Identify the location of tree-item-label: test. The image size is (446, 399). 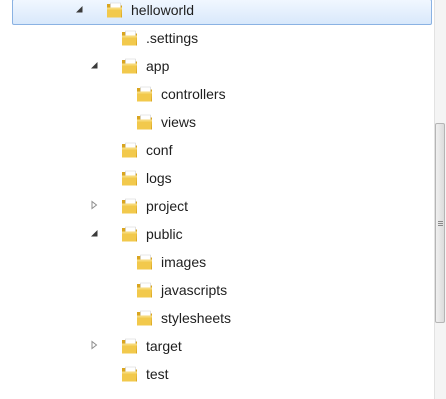
(157, 374).